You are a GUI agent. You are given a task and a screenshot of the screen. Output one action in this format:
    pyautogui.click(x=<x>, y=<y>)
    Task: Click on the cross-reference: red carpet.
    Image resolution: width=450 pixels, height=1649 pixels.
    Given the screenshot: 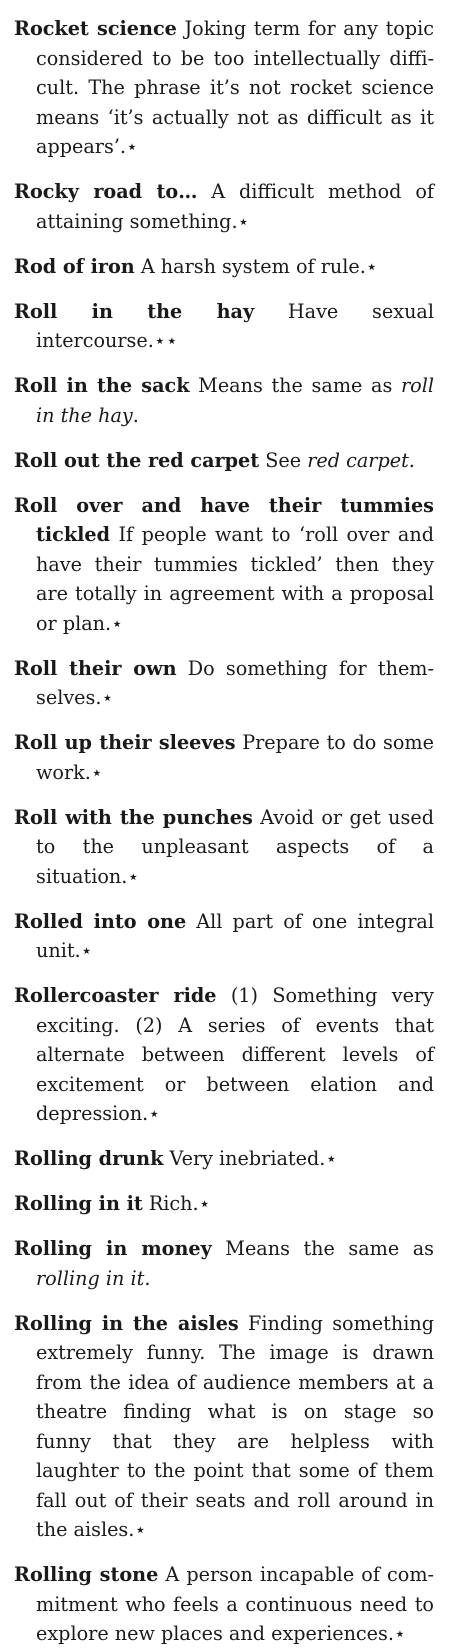 What is the action you would take?
    pyautogui.click(x=361, y=460)
    